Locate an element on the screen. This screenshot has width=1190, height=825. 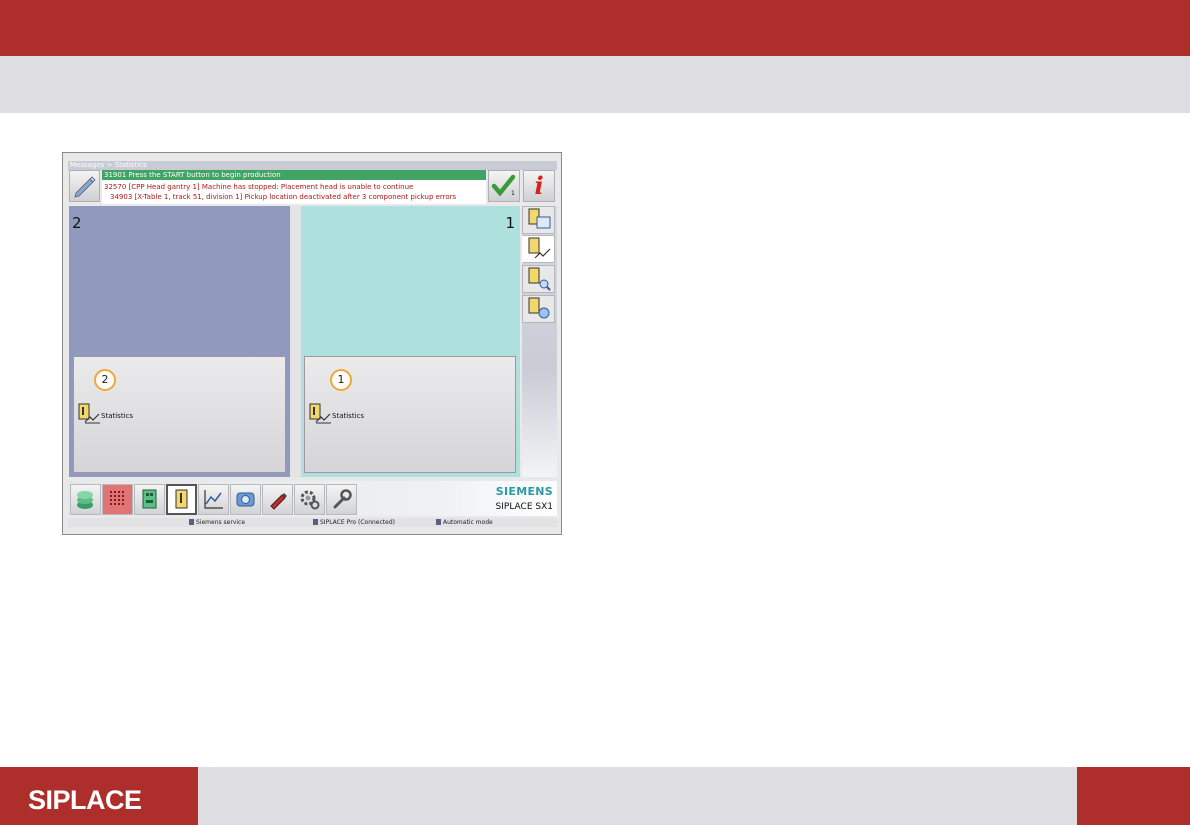
status-connection: SIPLACE Pro (Connected) is located at coordinates (354, 522).